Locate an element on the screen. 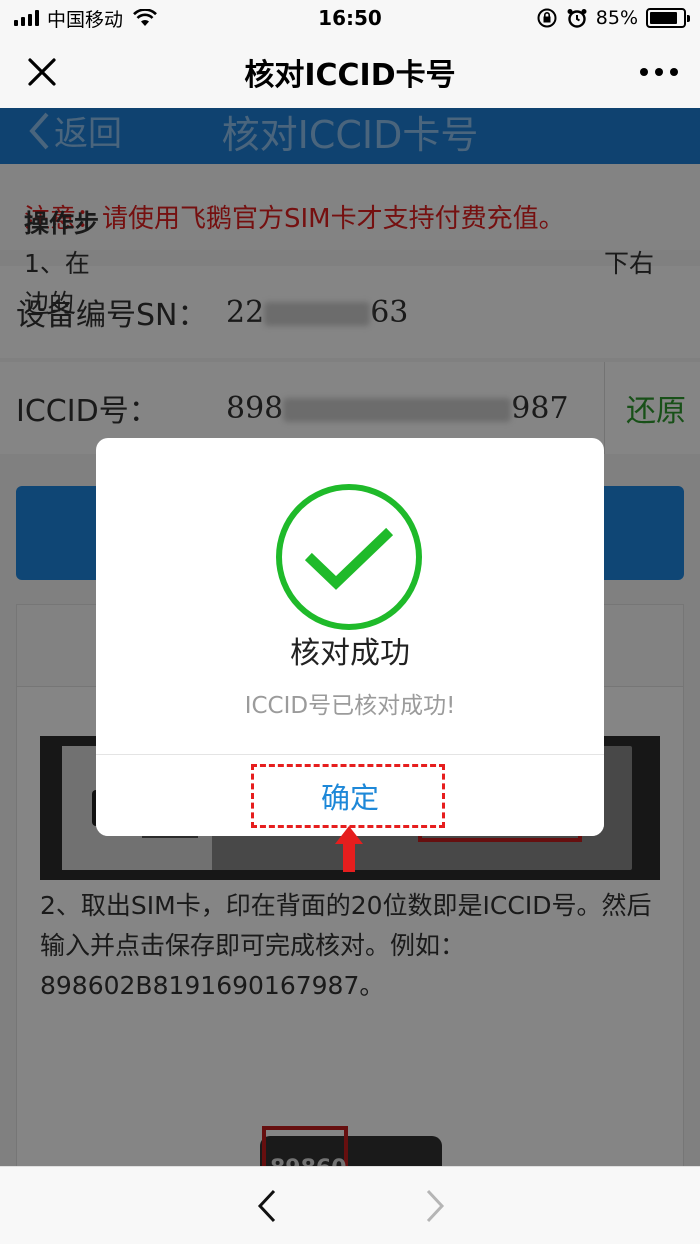  battery-percent: 85% is located at coordinates (616, 18).